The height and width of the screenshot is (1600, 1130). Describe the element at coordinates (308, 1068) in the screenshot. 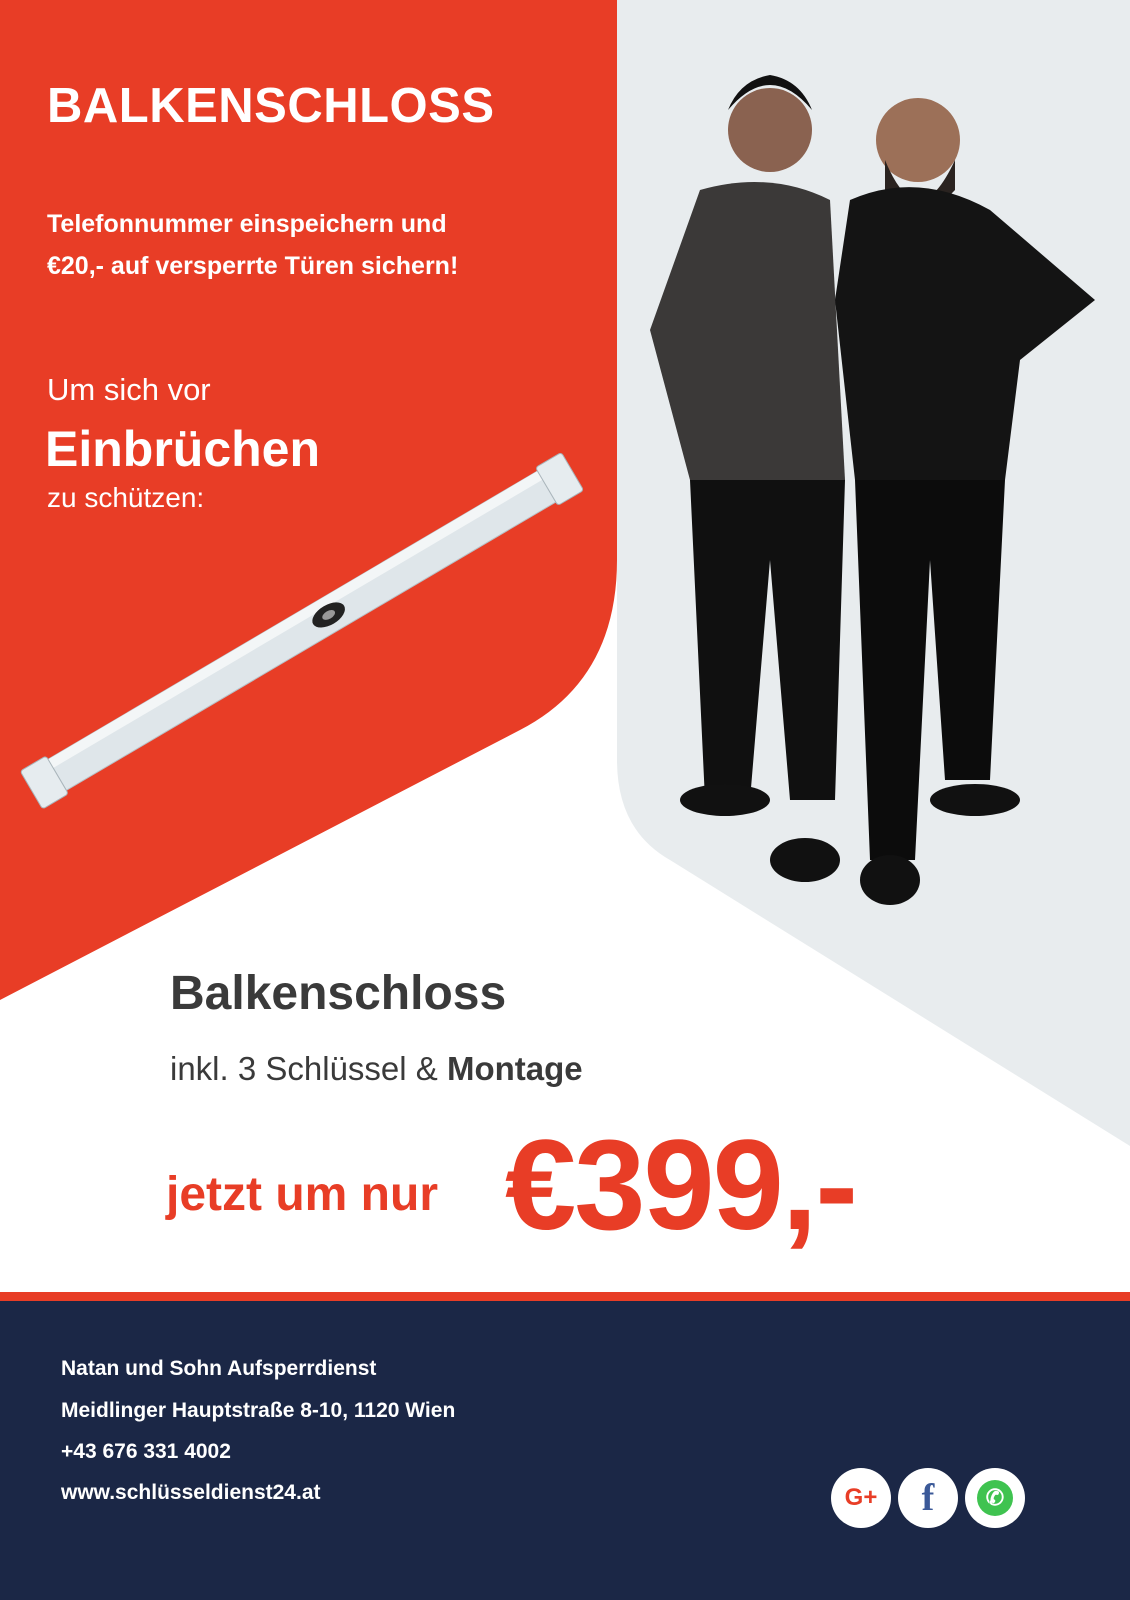

I see `includes-text: inkl. 3 Schlüssel &` at that location.